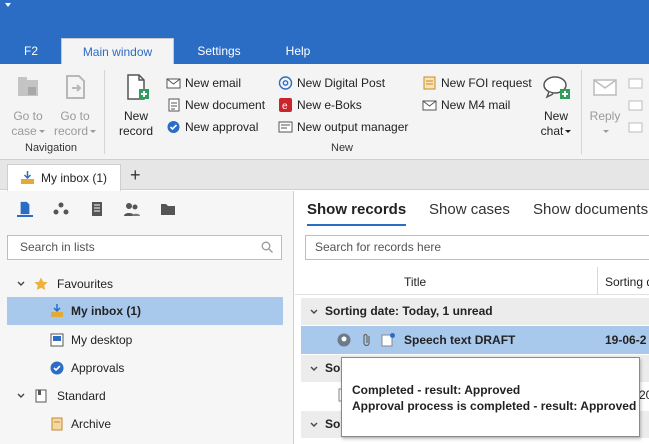 The width and height of the screenshot is (649, 444). Describe the element at coordinates (135, 175) in the screenshot. I see `add-tab-button: +` at that location.